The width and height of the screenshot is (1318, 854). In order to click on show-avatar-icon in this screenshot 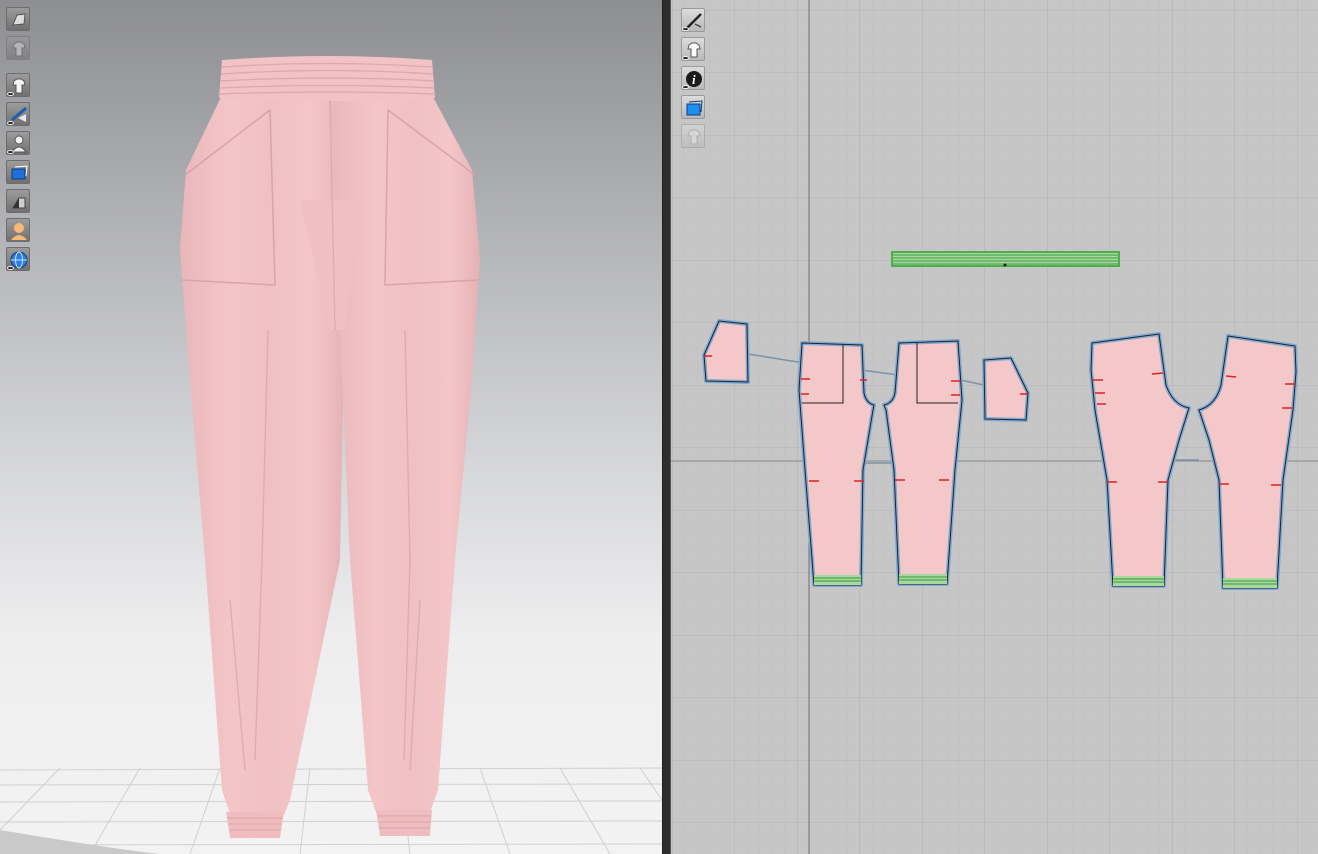, I will do `click(18, 143)`.